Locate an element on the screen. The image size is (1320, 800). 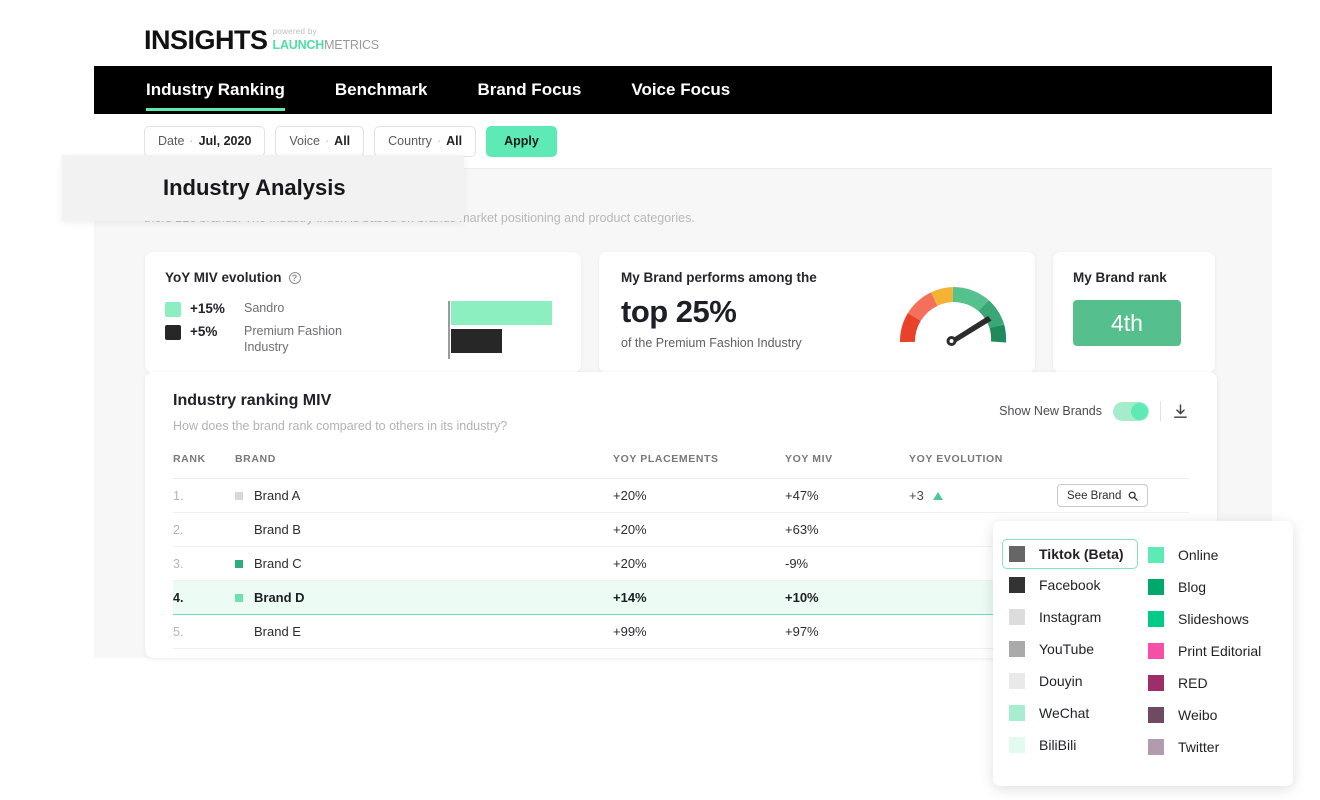
cell-yoy-miv: +63% is located at coordinates (847, 529).